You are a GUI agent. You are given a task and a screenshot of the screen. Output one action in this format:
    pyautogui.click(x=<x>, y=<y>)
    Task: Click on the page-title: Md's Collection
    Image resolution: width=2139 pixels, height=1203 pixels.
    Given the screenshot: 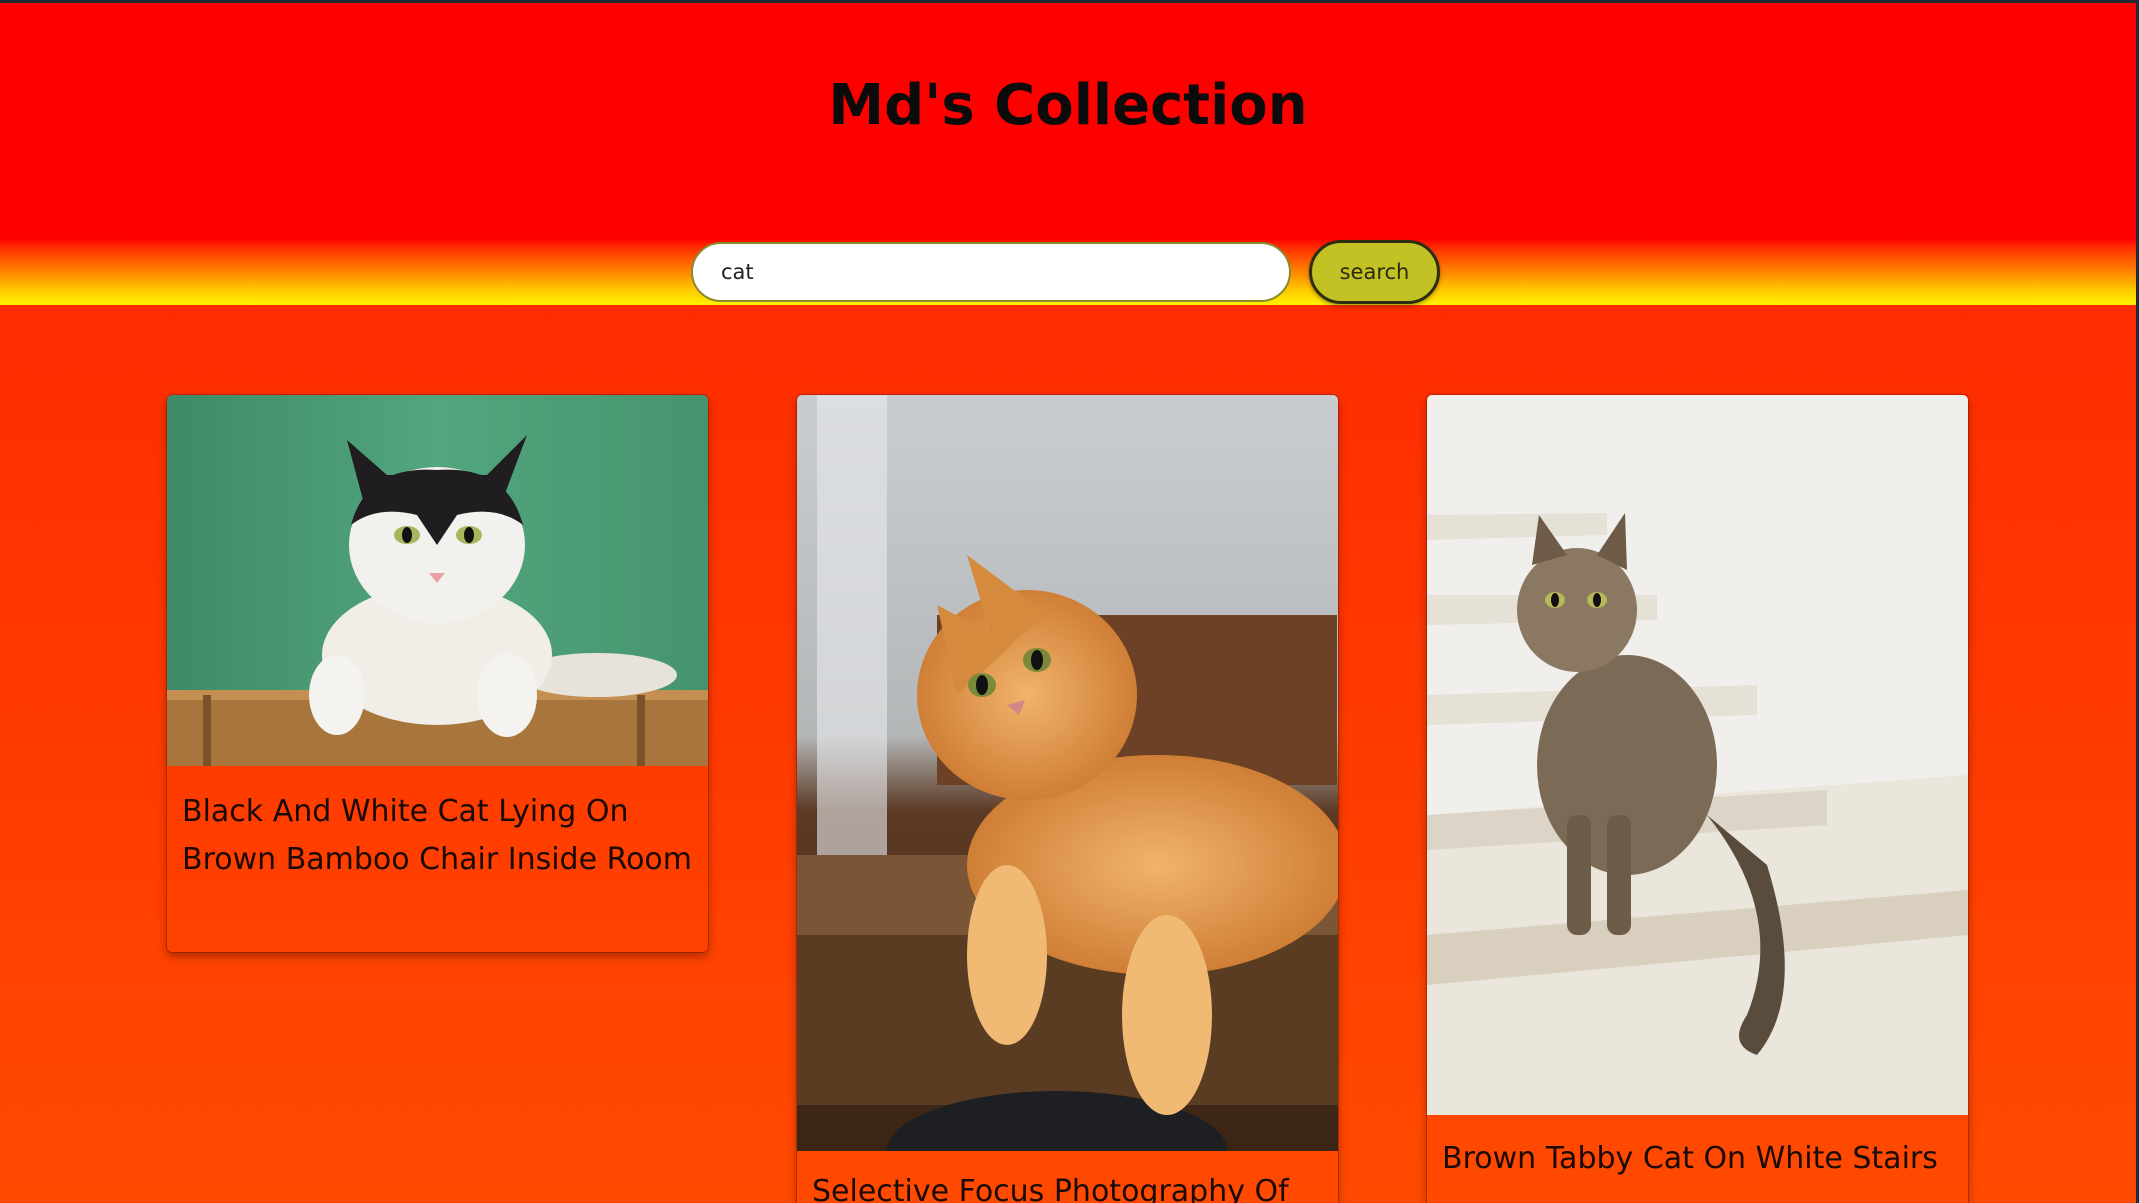 What is the action you would take?
    pyautogui.click(x=1068, y=105)
    